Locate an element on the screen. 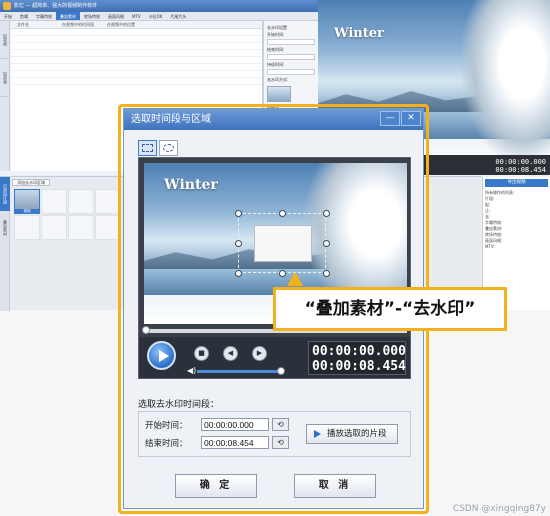  total-time: 00:00:08.454 is located at coordinates (359, 366).